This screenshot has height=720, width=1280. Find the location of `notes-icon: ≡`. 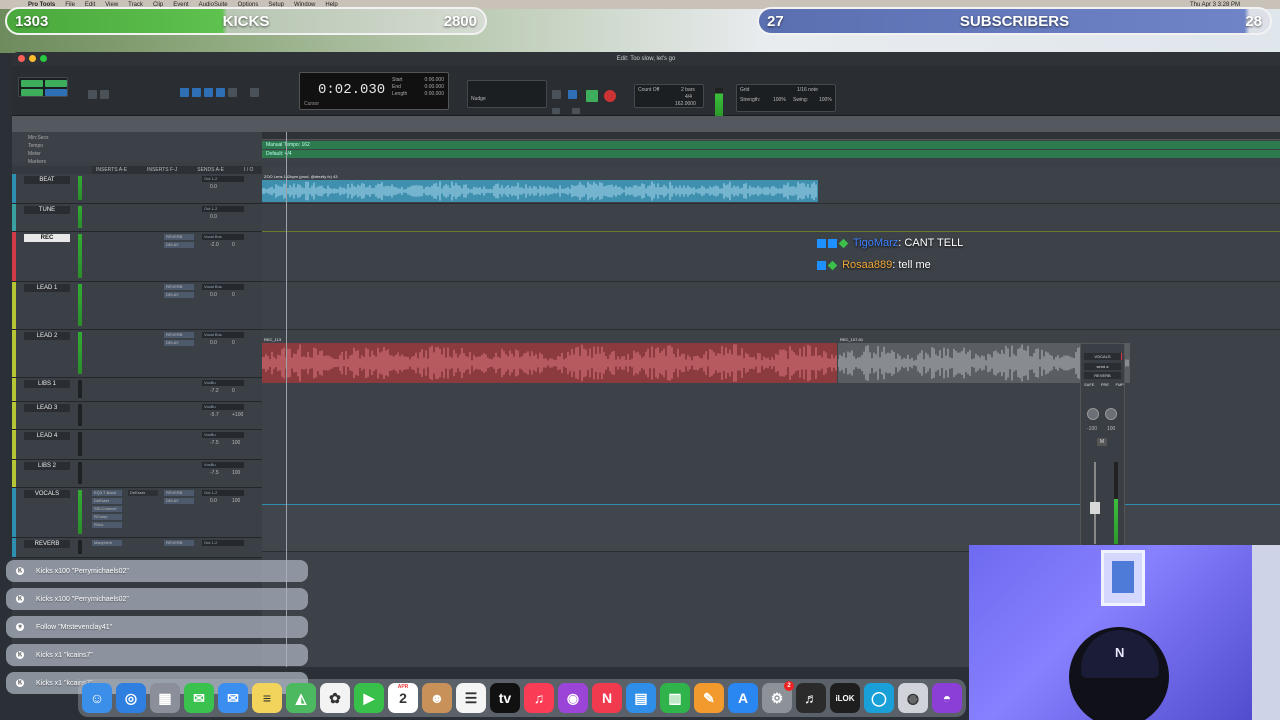

notes-icon: ≡ is located at coordinates (267, 698).